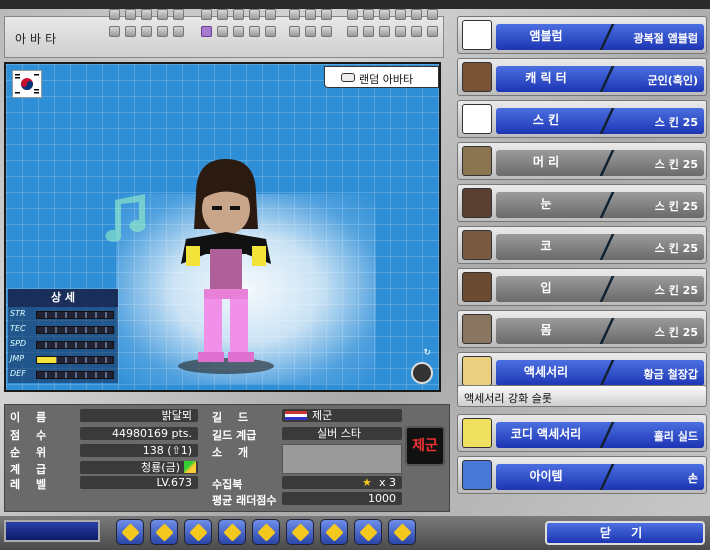 The height and width of the screenshot is (550, 710). I want to click on random-avatar-toggle: 랜덤 아바타, so click(381, 77).